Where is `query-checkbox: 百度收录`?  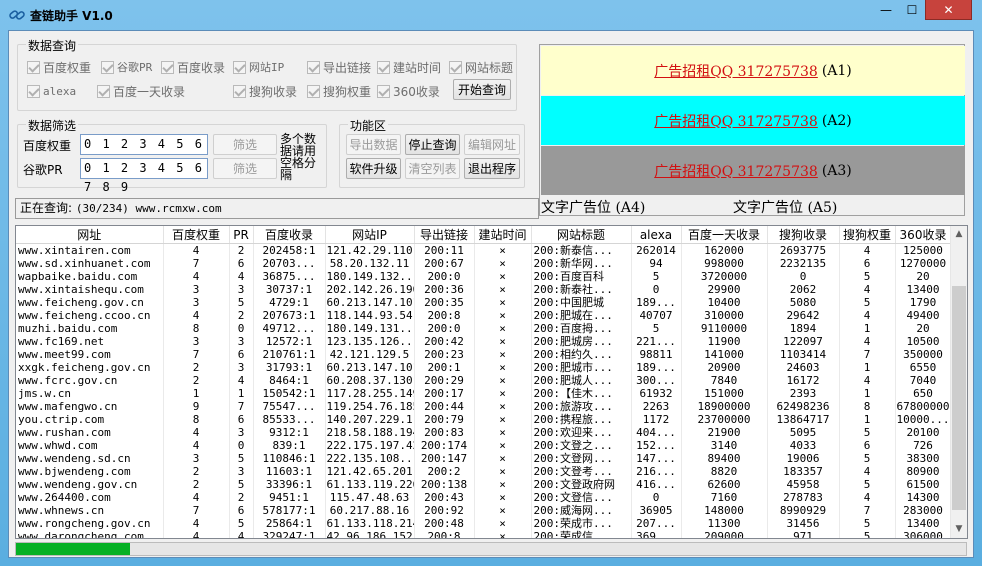 query-checkbox: 百度收录 is located at coordinates (193, 67).